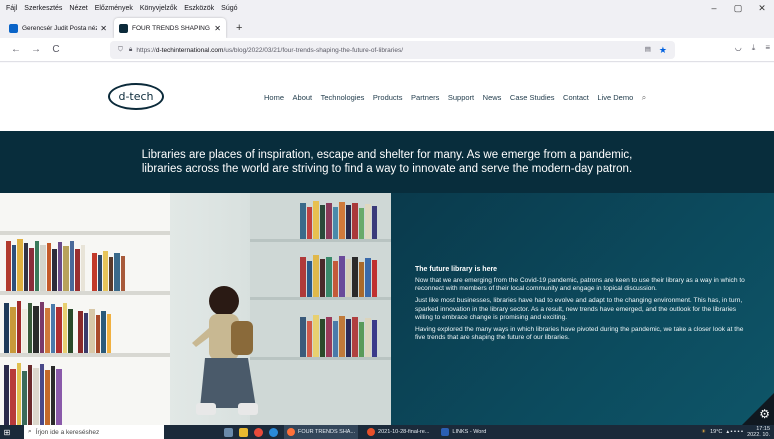  What do you see at coordinates (56, 49) in the screenshot?
I see `reload-button: C` at bounding box center [56, 49].